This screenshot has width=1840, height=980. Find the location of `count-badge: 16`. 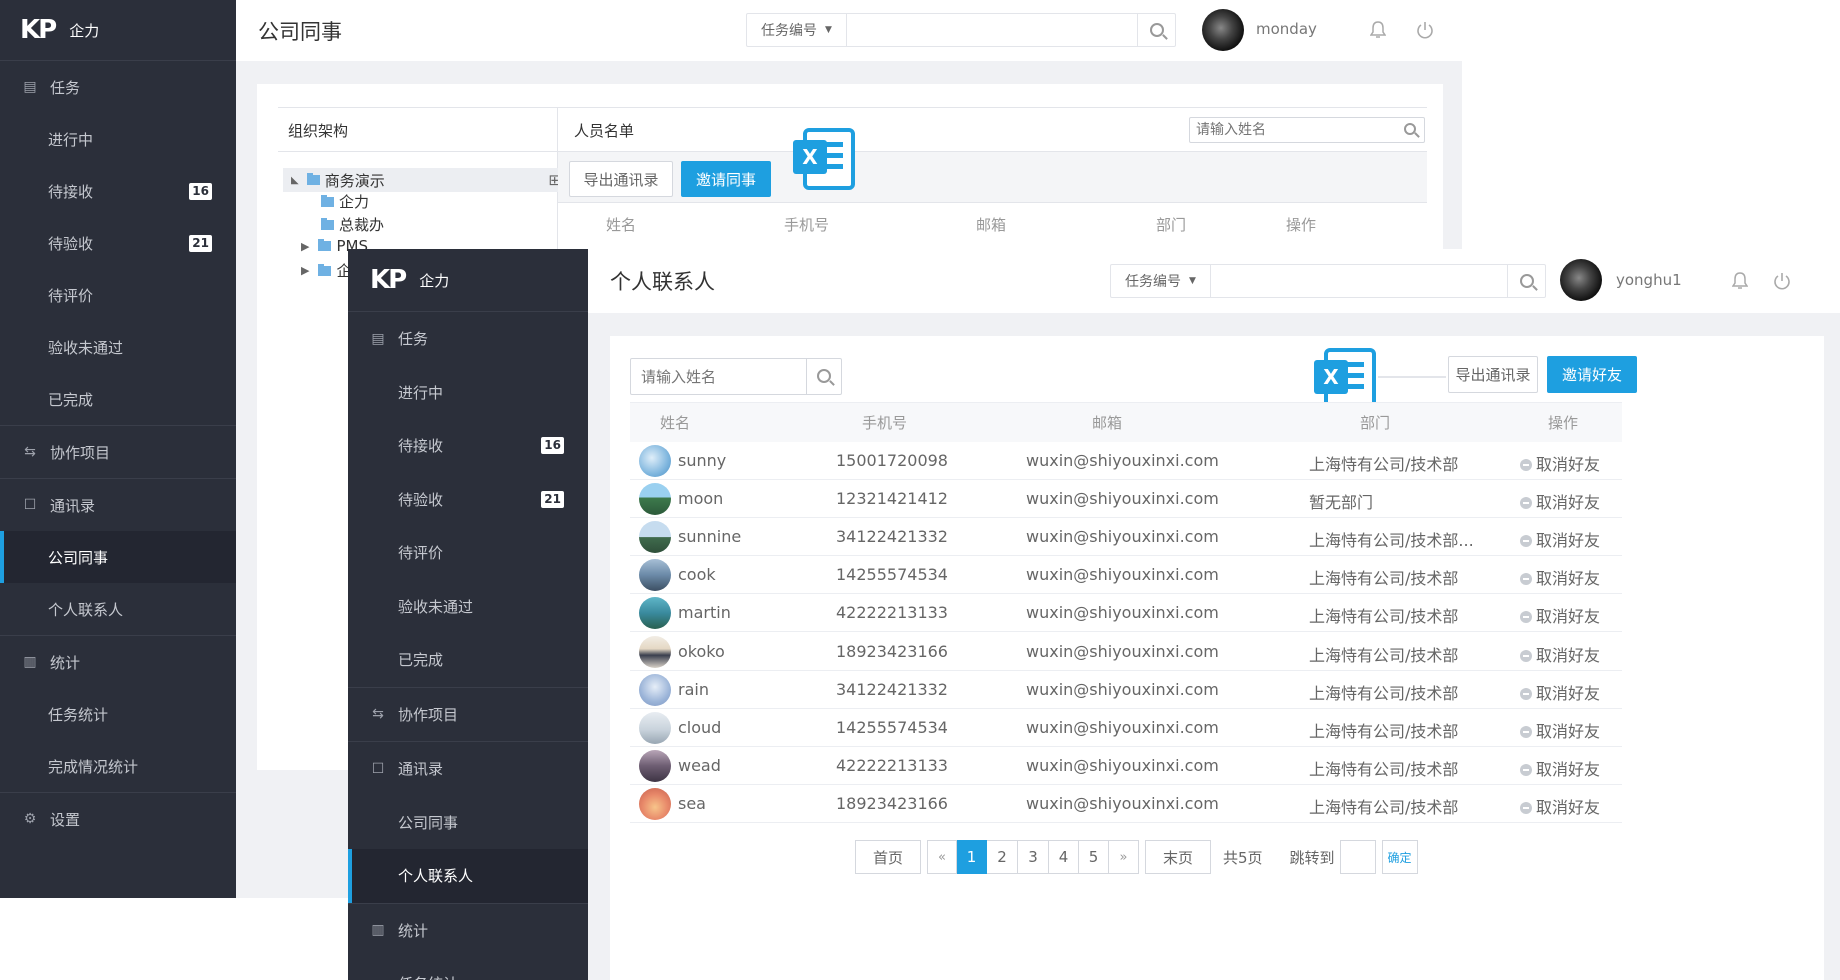

count-badge: 16 is located at coordinates (200, 191).